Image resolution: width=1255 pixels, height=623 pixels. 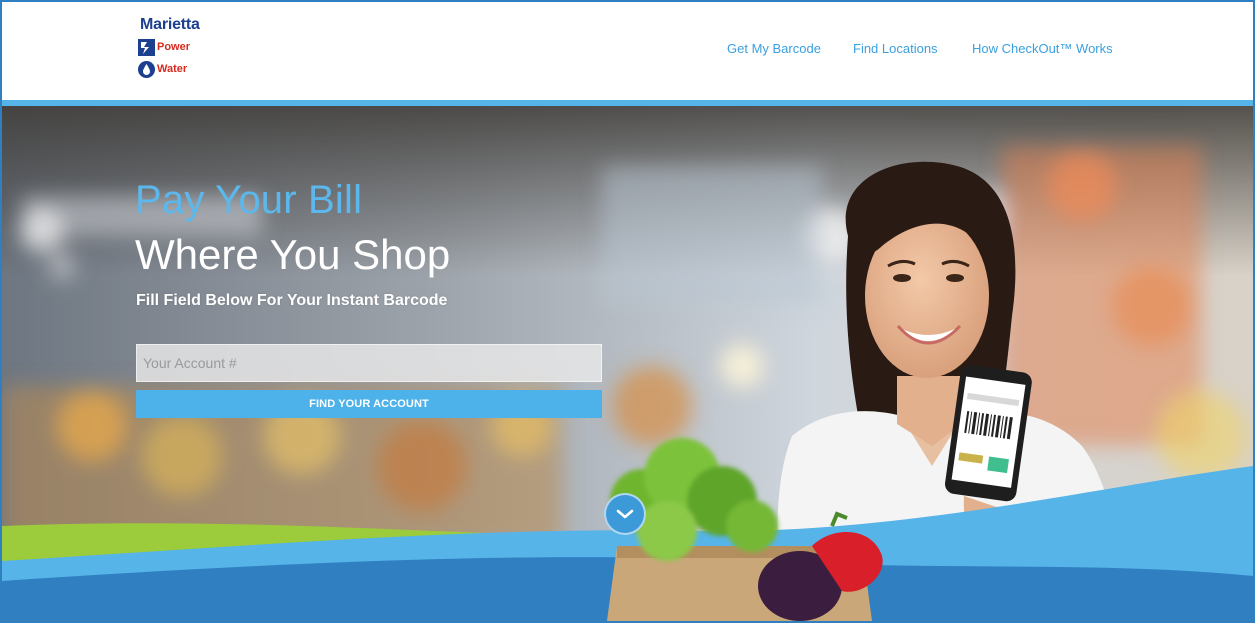 I want to click on account-number-input, so click(x=369, y=363).